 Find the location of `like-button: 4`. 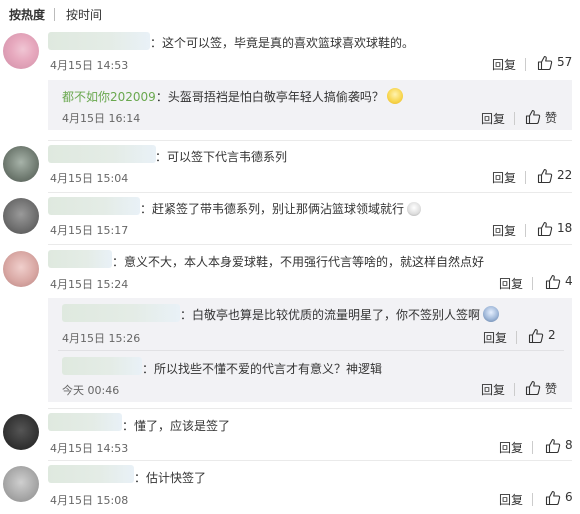

like-button: 4 is located at coordinates (560, 282).